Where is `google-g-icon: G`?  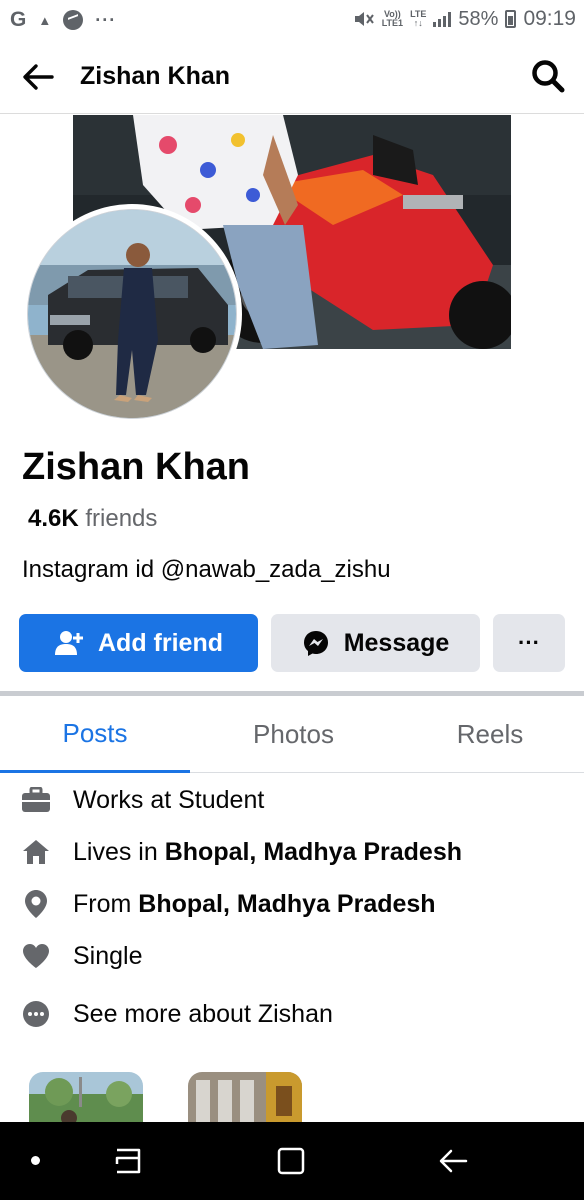
google-g-icon: G is located at coordinates (18, 19).